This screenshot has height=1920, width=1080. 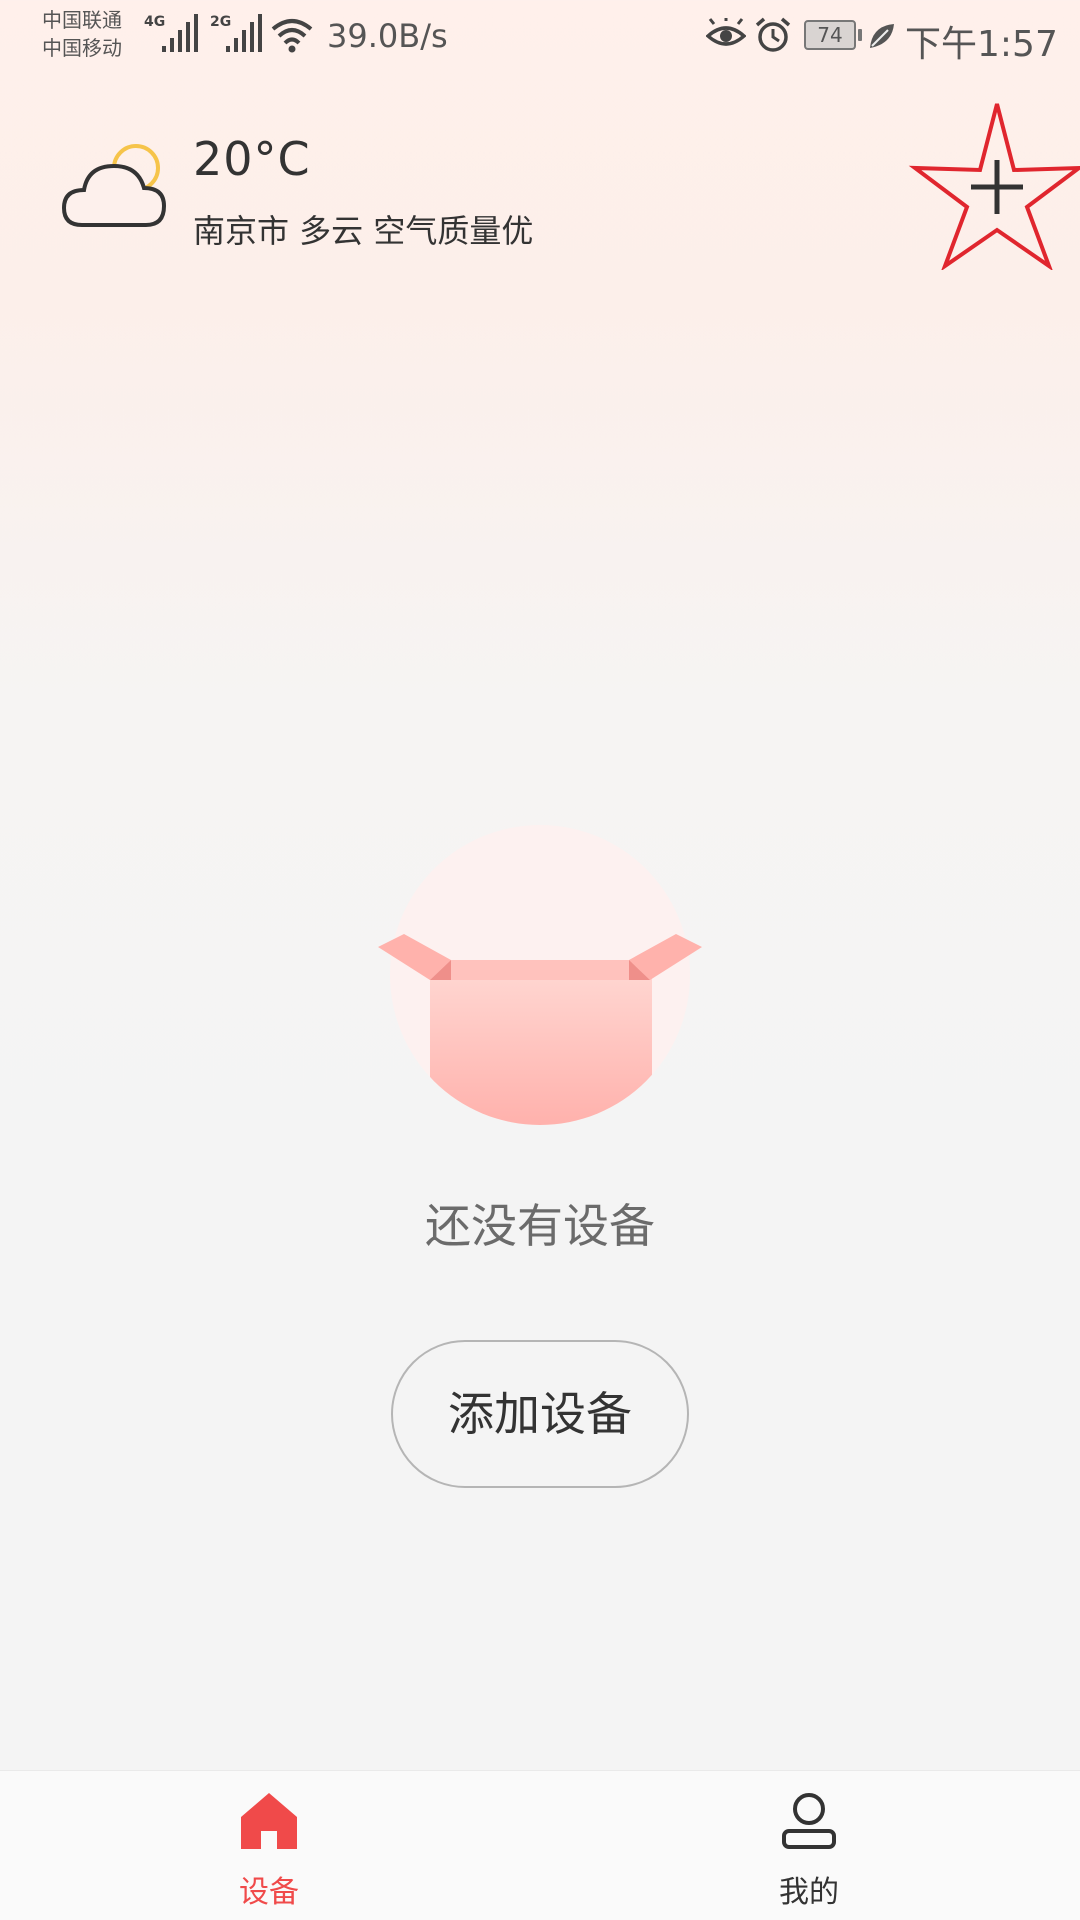 What do you see at coordinates (269, 1821) in the screenshot?
I see `home-icon` at bounding box center [269, 1821].